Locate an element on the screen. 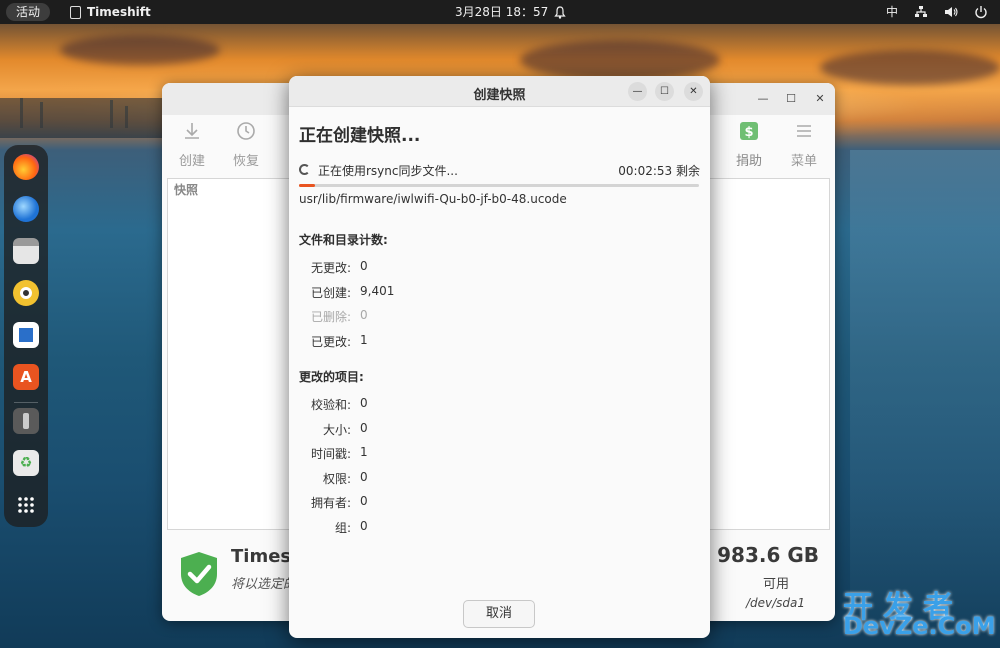 The width and height of the screenshot is (1000, 648). create-label: 创建 is located at coordinates (191, 161).